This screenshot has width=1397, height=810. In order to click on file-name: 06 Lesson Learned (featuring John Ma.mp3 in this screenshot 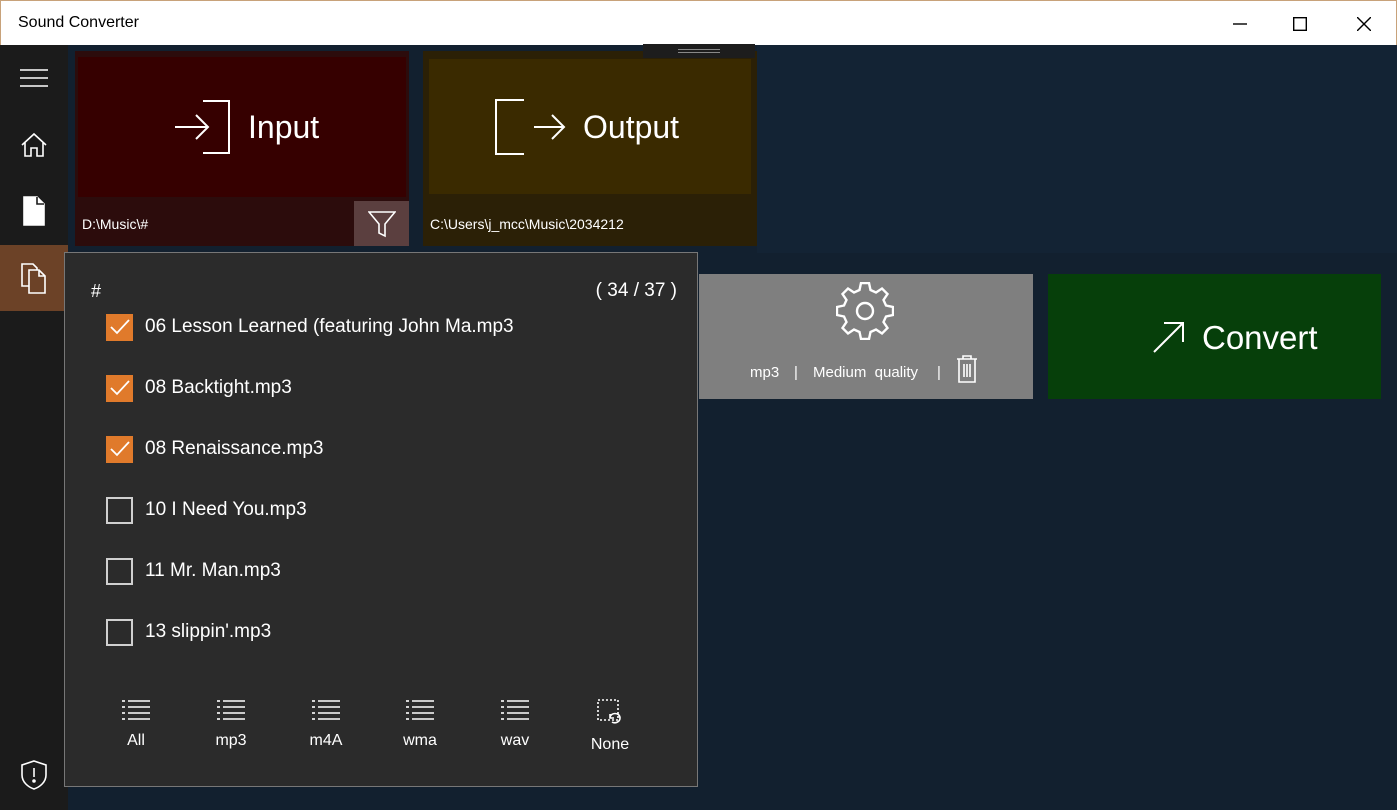, I will do `click(329, 326)`.